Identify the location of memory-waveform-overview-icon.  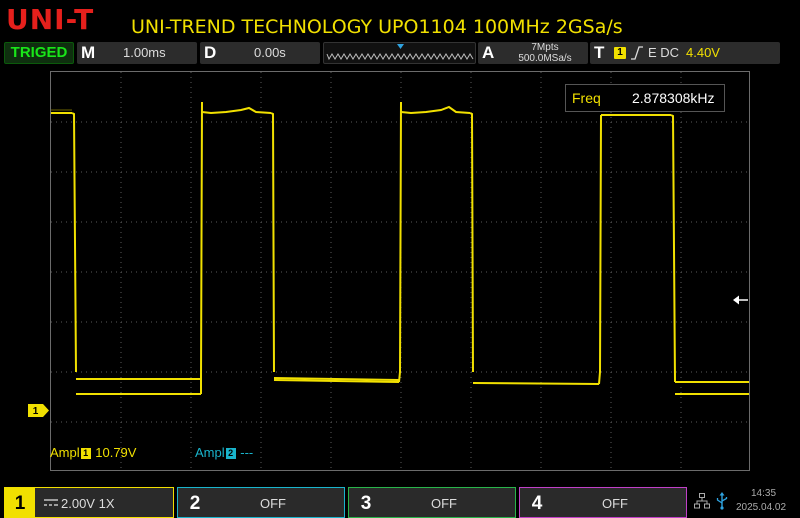
(400, 52).